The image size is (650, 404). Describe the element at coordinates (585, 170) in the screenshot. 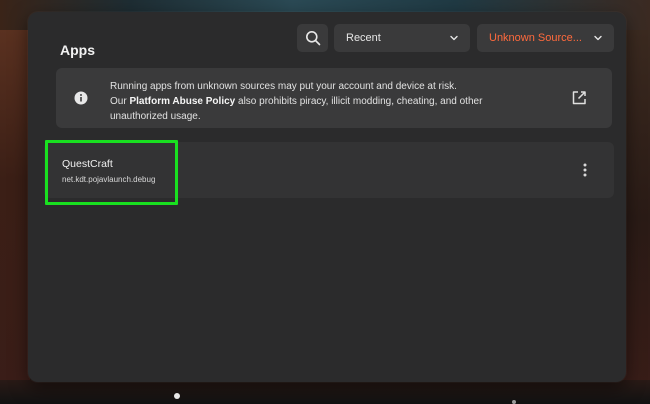

I see `more-vertical-icon` at that location.